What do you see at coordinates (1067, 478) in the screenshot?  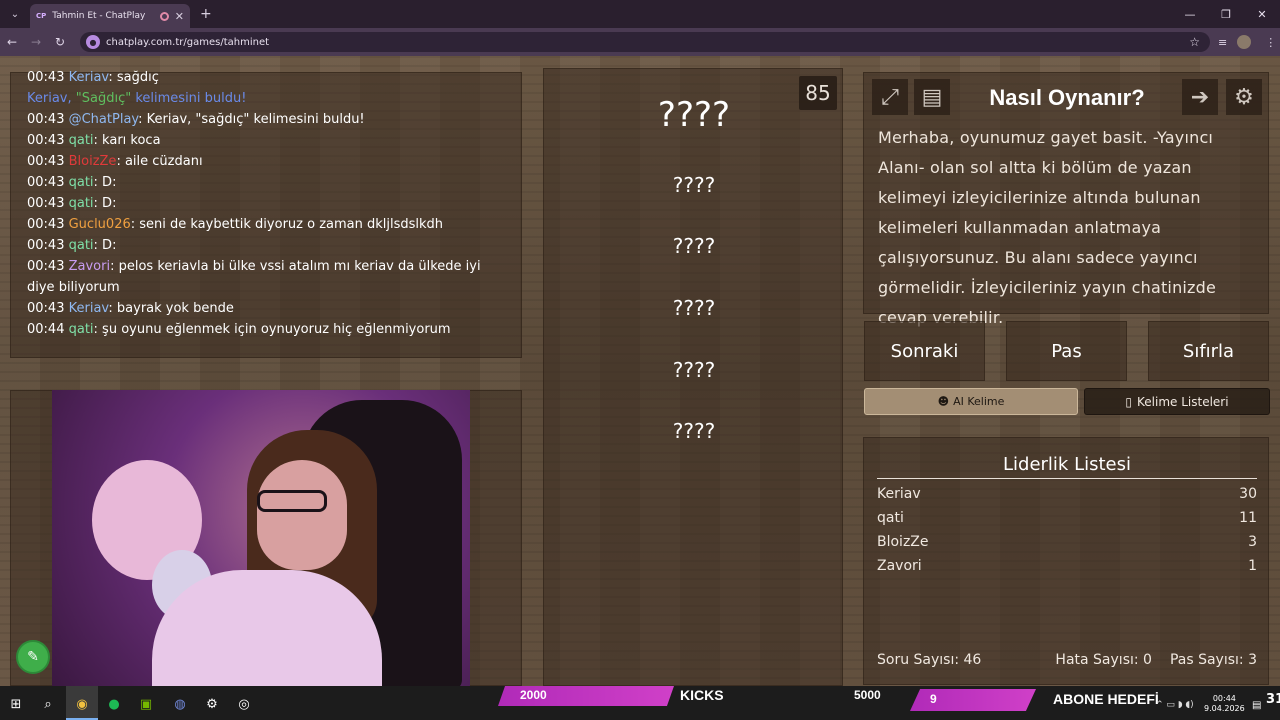 I see `divider` at bounding box center [1067, 478].